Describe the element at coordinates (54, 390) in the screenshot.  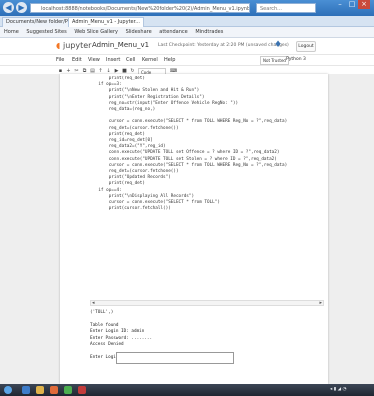
I see `media-icon` at that location.